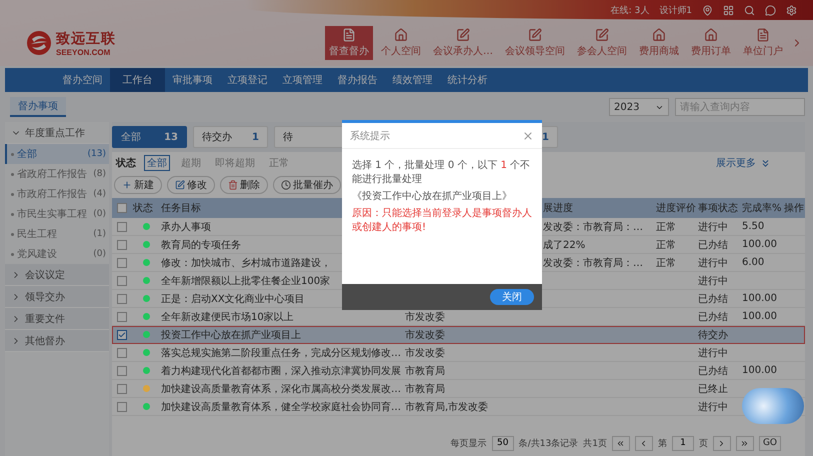  What do you see at coordinates (740, 107) in the screenshot?
I see `search-field: 请输入查询内容` at bounding box center [740, 107].